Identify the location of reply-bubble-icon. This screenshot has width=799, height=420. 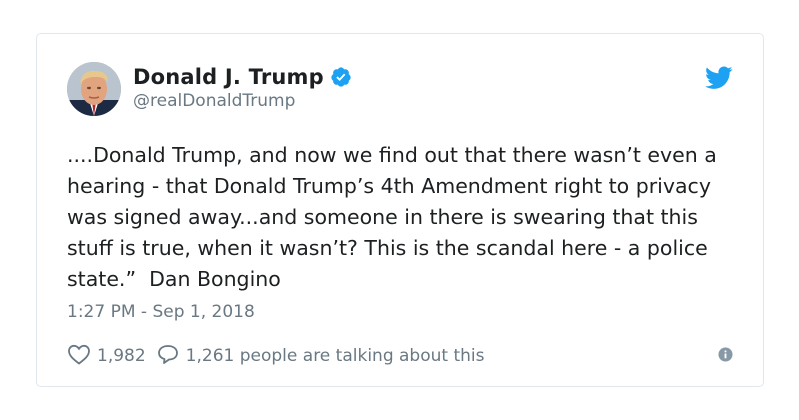
(171, 356).